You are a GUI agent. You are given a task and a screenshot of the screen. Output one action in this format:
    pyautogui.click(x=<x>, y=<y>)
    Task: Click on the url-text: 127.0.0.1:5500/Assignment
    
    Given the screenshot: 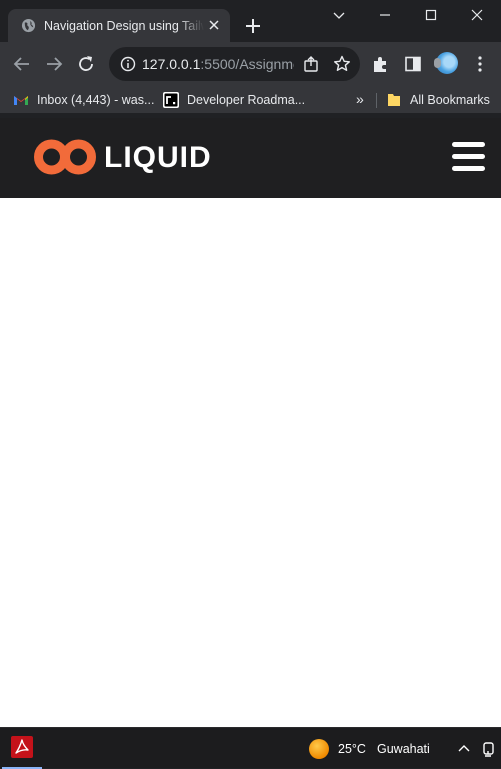 What is the action you would take?
    pyautogui.click(x=218, y=64)
    